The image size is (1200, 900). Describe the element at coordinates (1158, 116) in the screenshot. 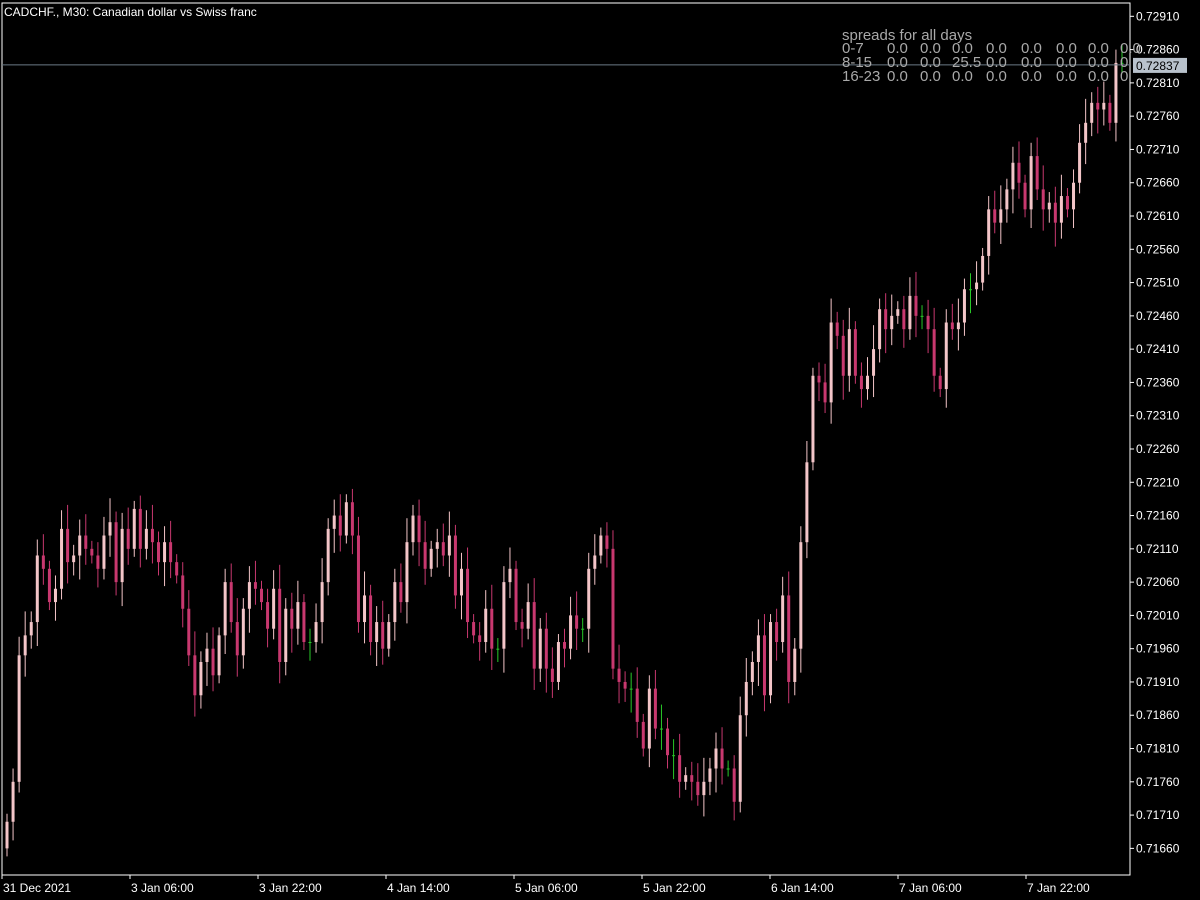

I see `y-tick-label: 0.72760` at that location.